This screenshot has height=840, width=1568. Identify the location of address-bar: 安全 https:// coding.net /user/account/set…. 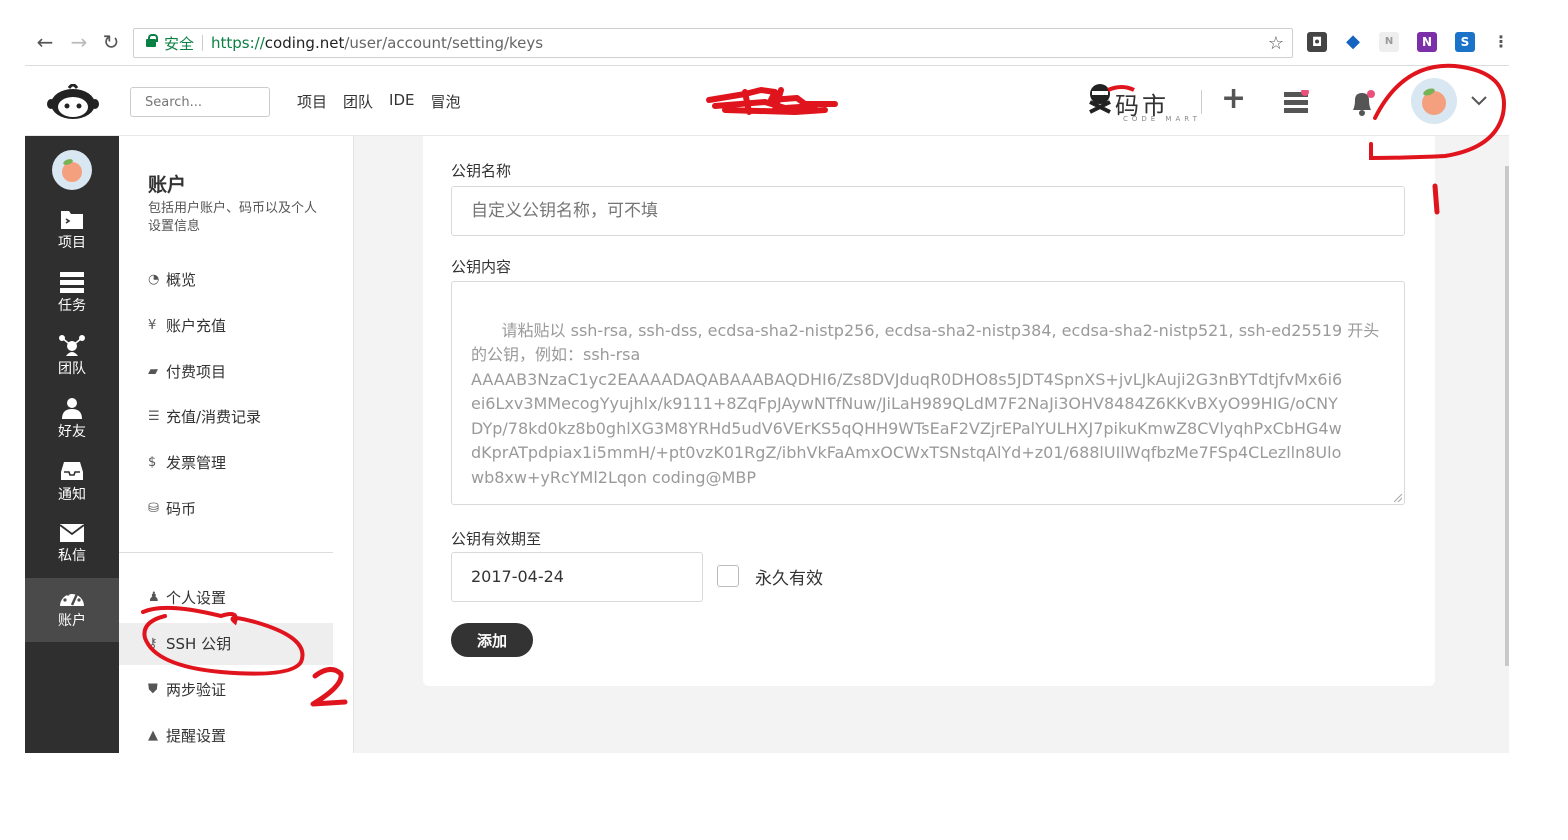
(713, 43).